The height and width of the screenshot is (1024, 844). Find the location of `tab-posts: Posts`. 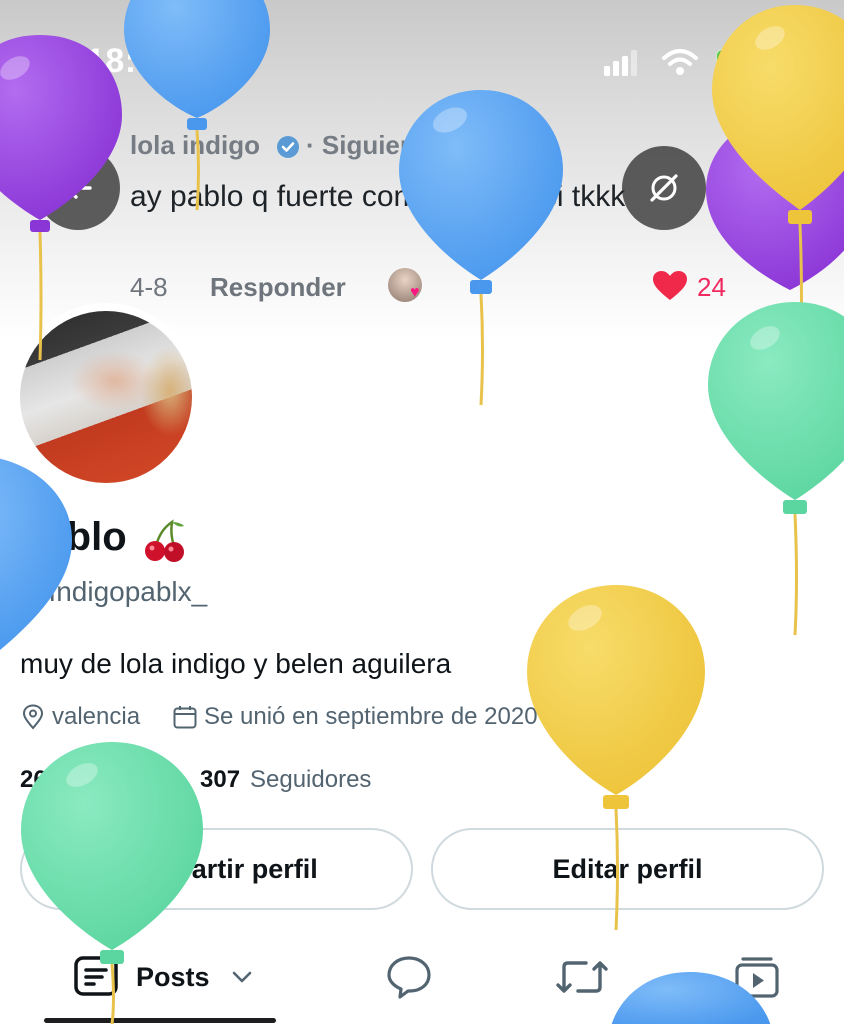

tab-posts: Posts is located at coordinates (173, 977).